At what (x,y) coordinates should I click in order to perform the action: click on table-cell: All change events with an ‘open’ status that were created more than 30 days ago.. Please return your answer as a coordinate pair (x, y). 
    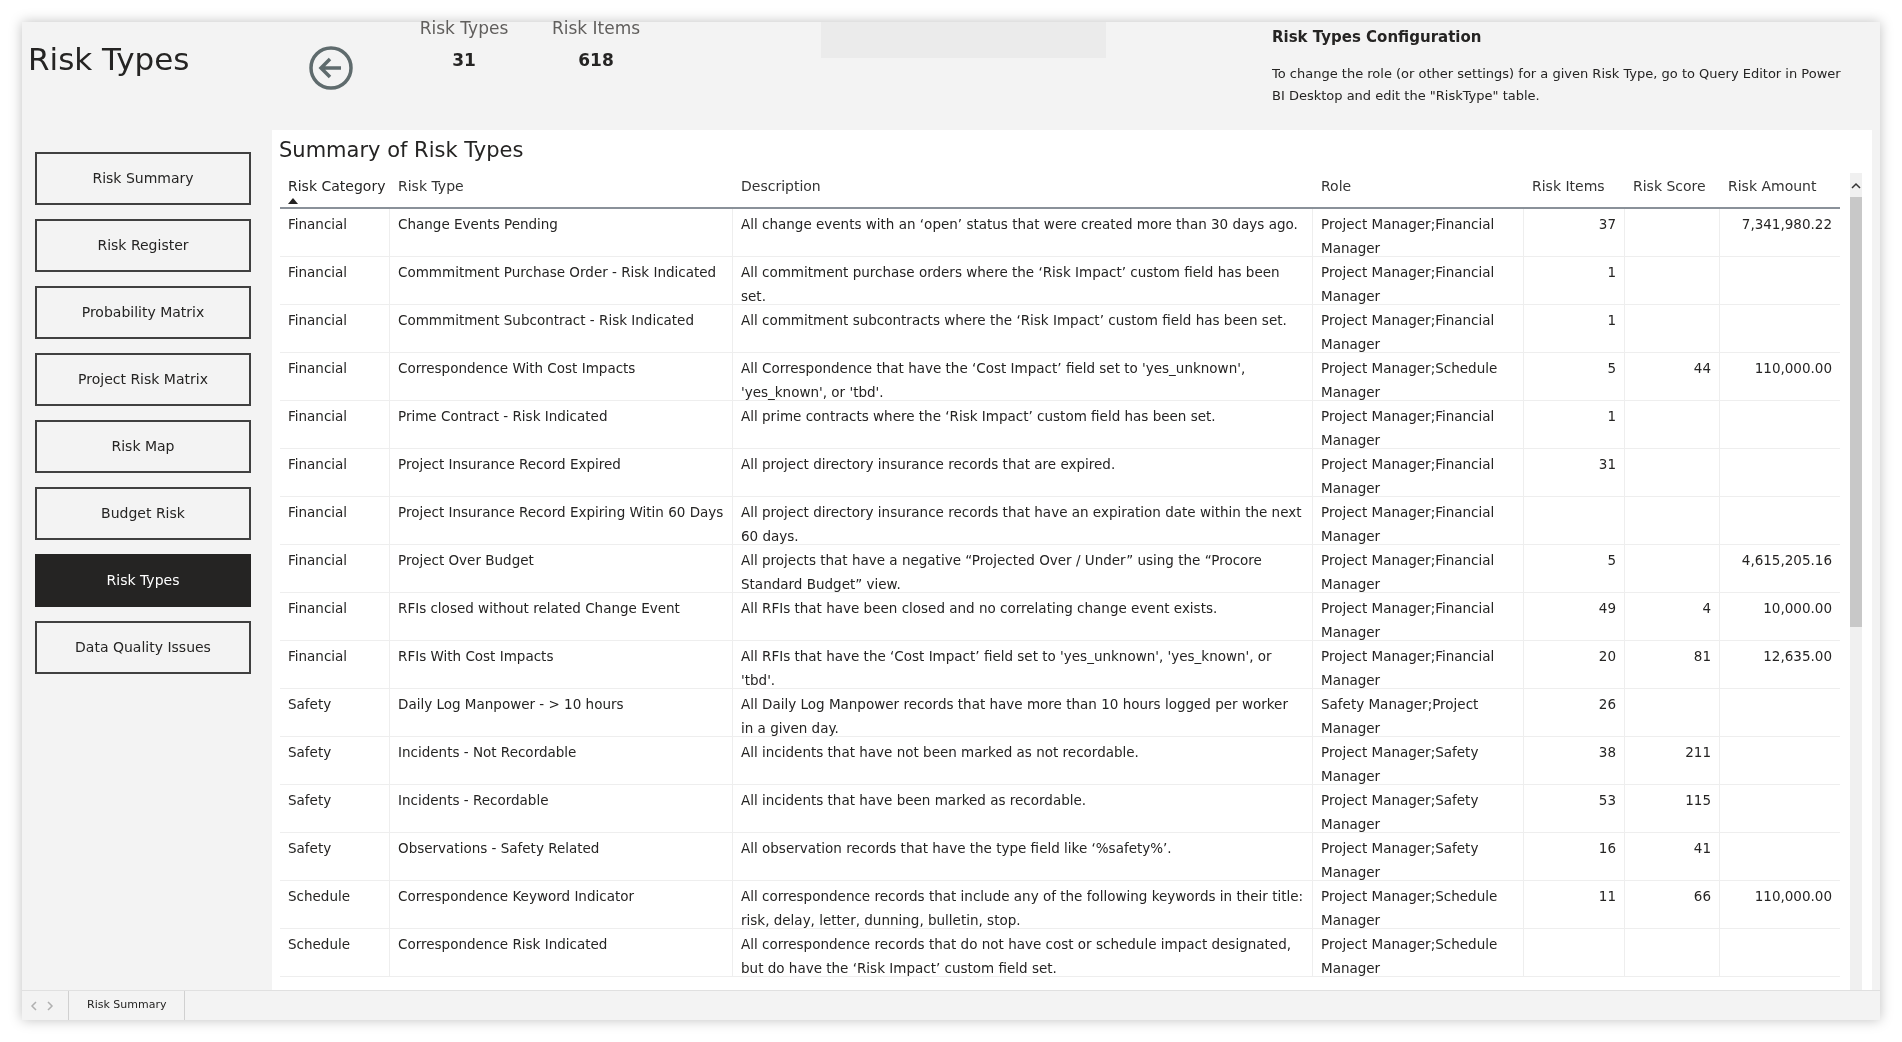
    Looking at the image, I should click on (1019, 223).